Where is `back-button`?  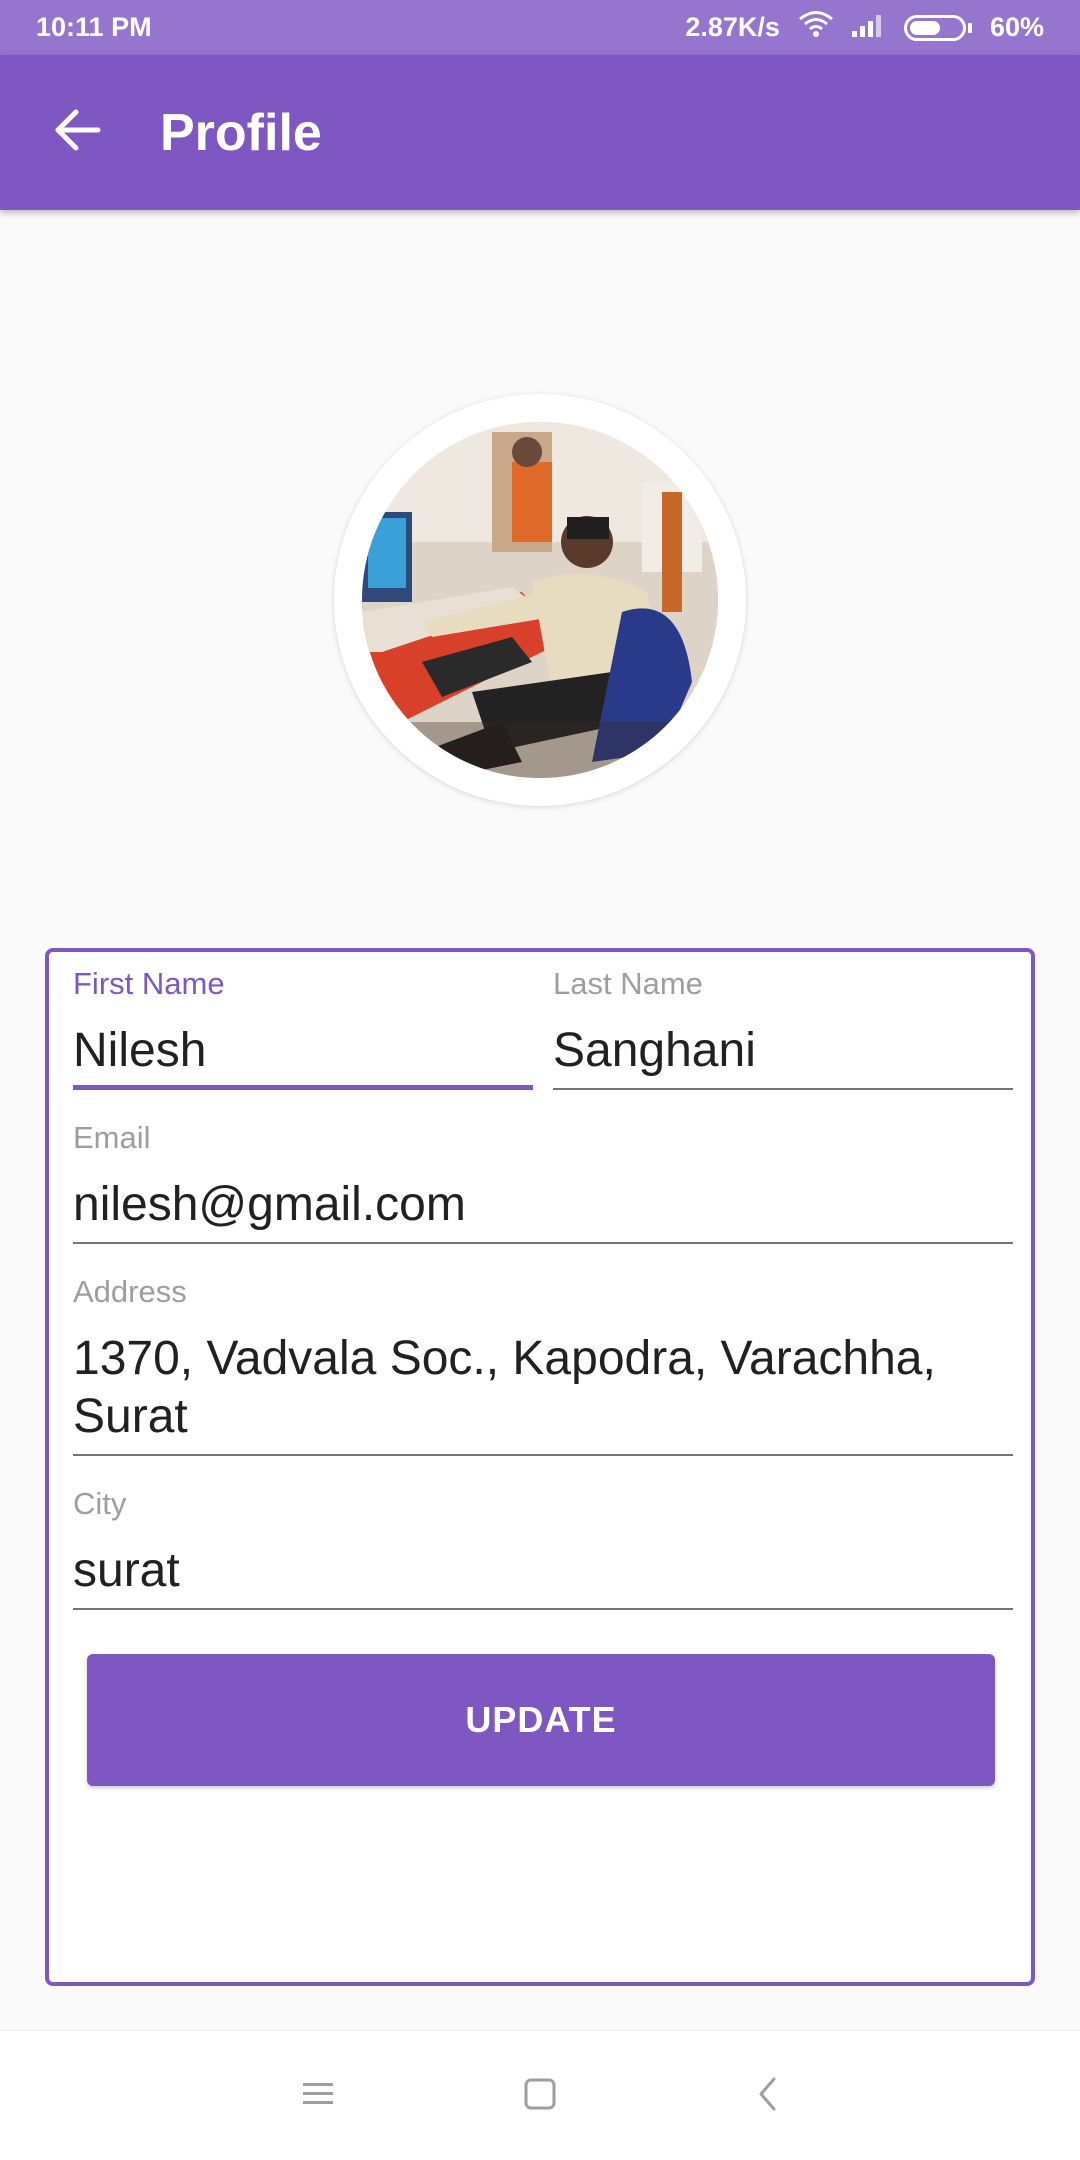
back-button is located at coordinates (78, 133).